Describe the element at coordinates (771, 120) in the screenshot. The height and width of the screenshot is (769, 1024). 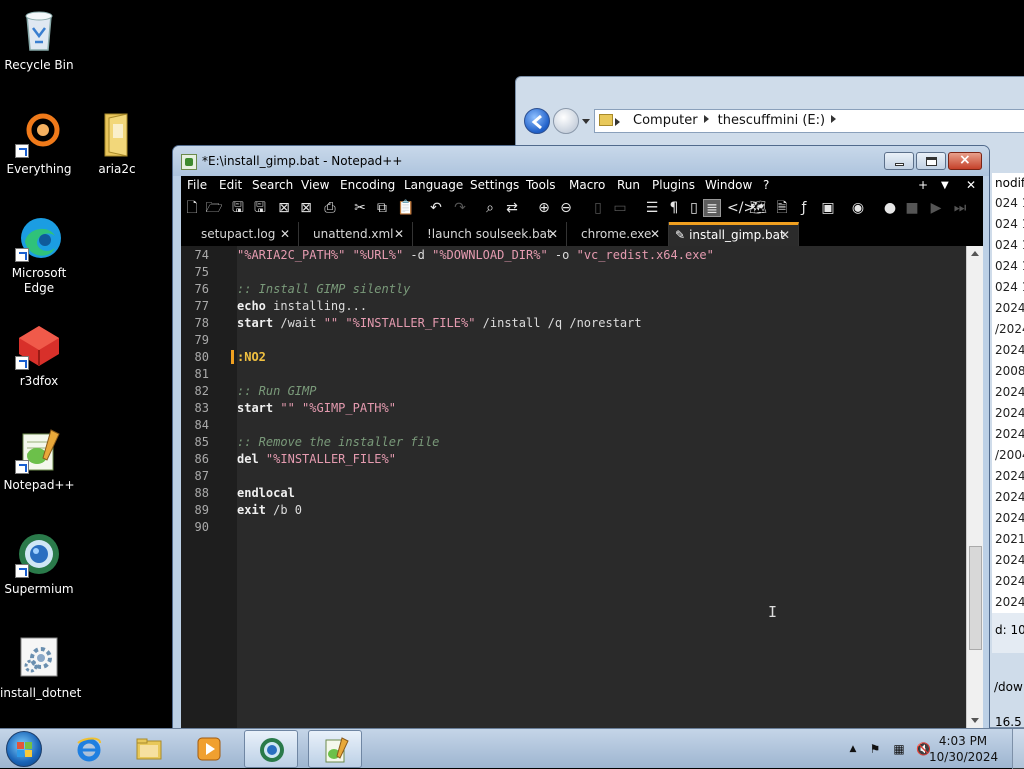
I see `breadcrumb-drive: thescuffmini (E:)` at that location.